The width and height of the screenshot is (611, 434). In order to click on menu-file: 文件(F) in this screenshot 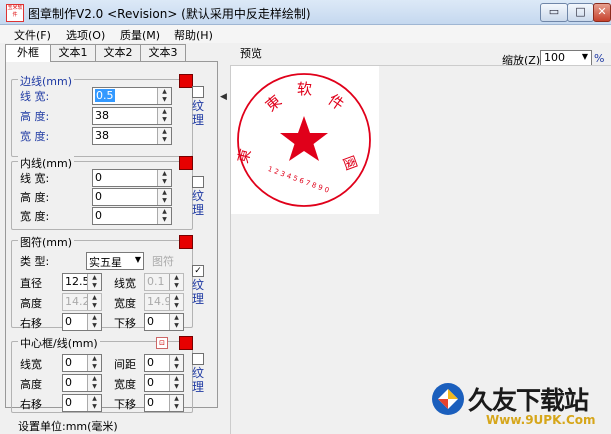, I will do `click(32, 35)`.